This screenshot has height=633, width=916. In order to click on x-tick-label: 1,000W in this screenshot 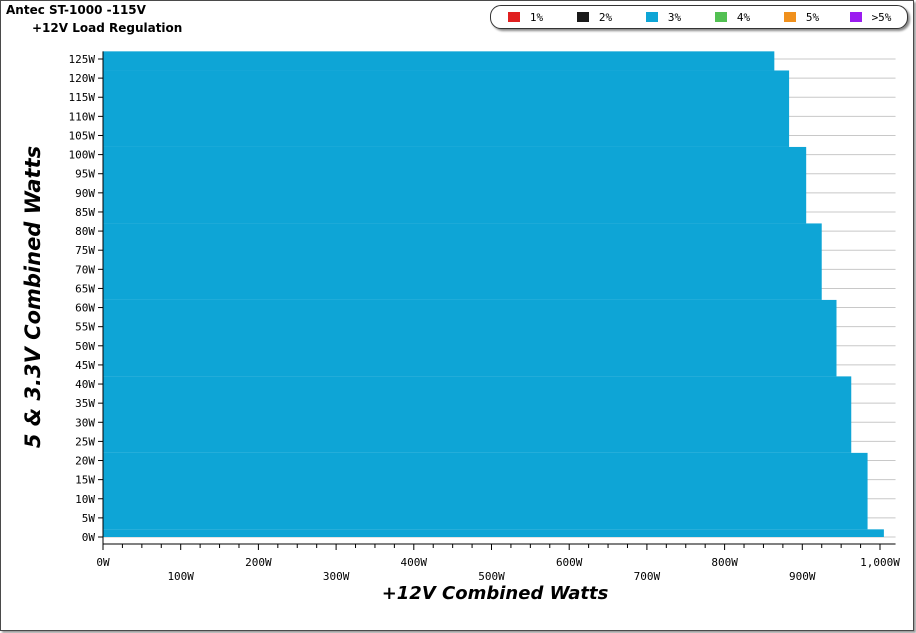, I will do `click(880, 562)`.